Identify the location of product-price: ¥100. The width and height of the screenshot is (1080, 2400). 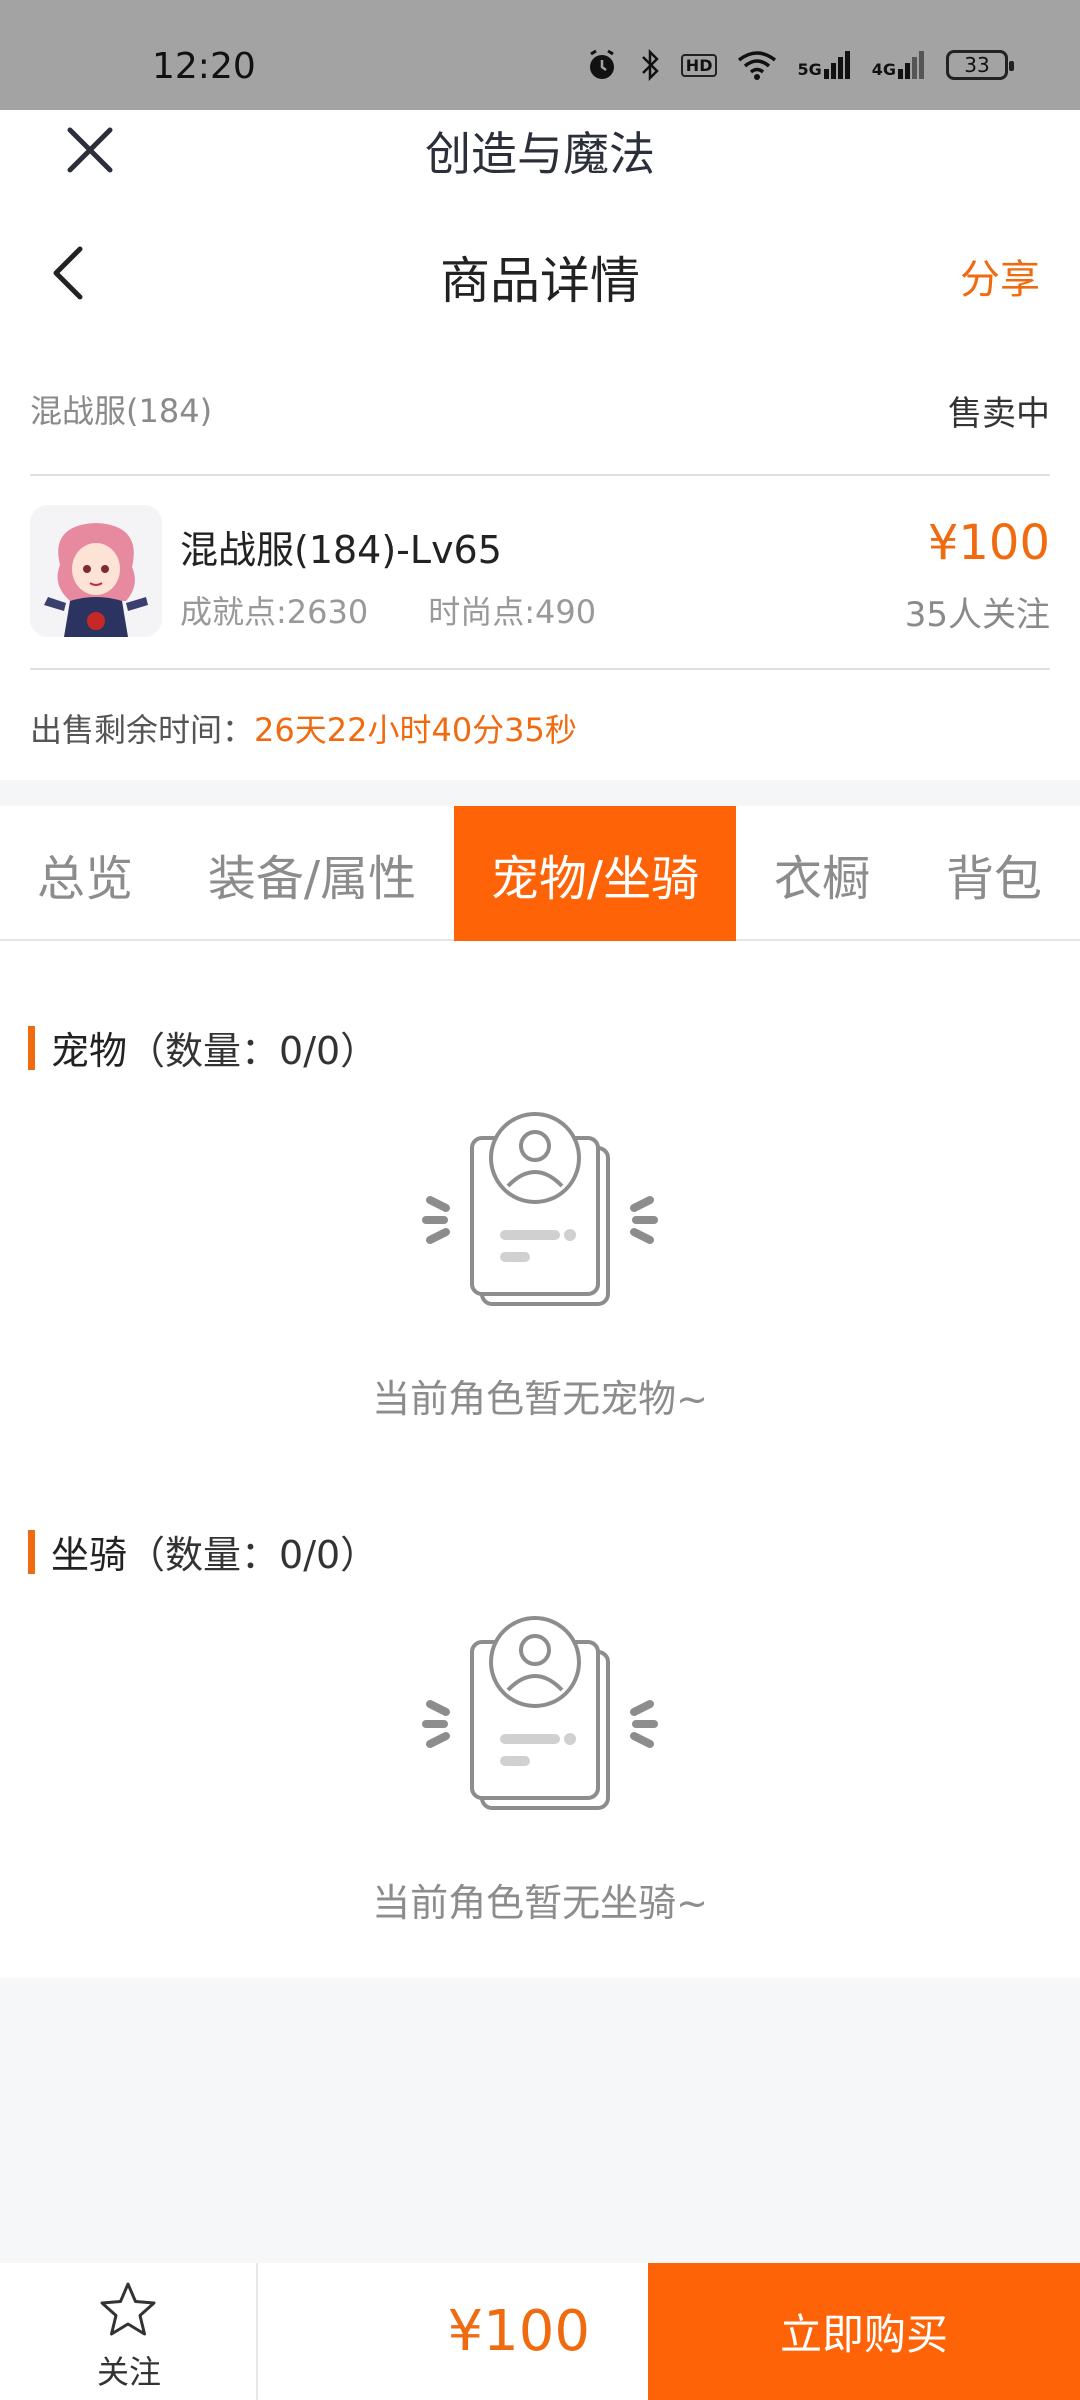
(988, 543).